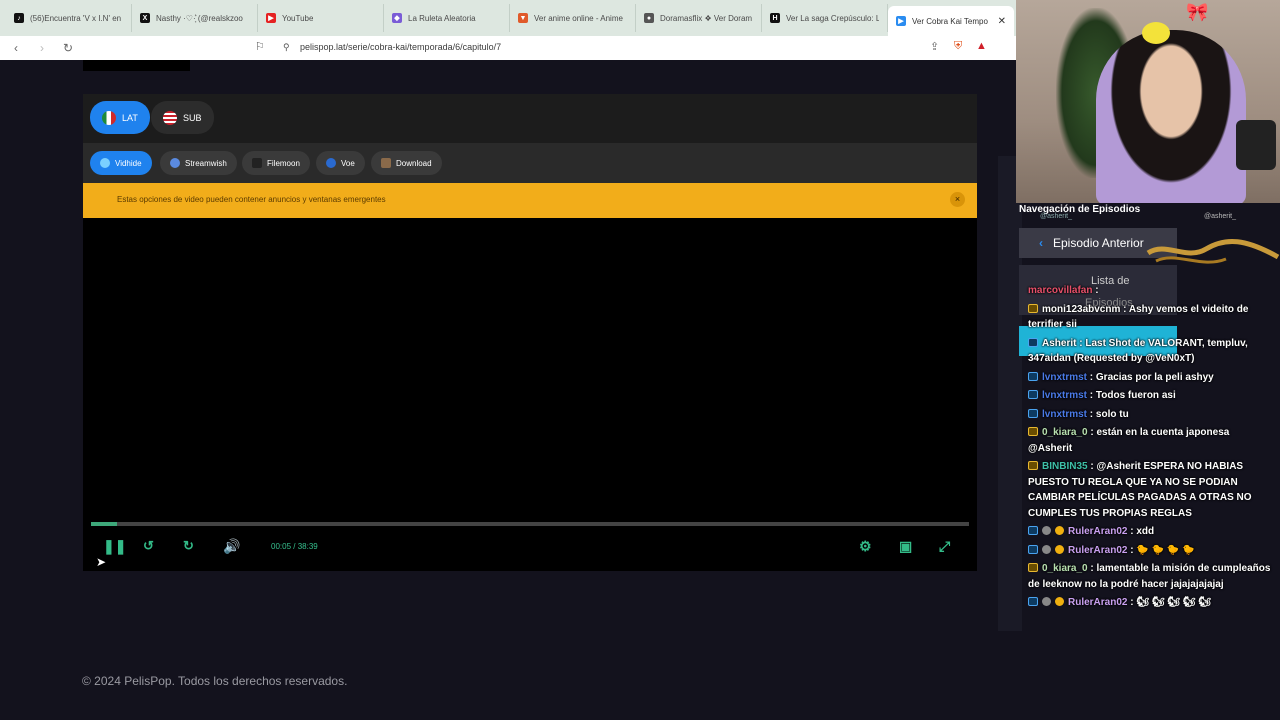 Image resolution: width=1280 pixels, height=720 pixels. I want to click on brave-shield-icon: ⛨, so click(958, 46).